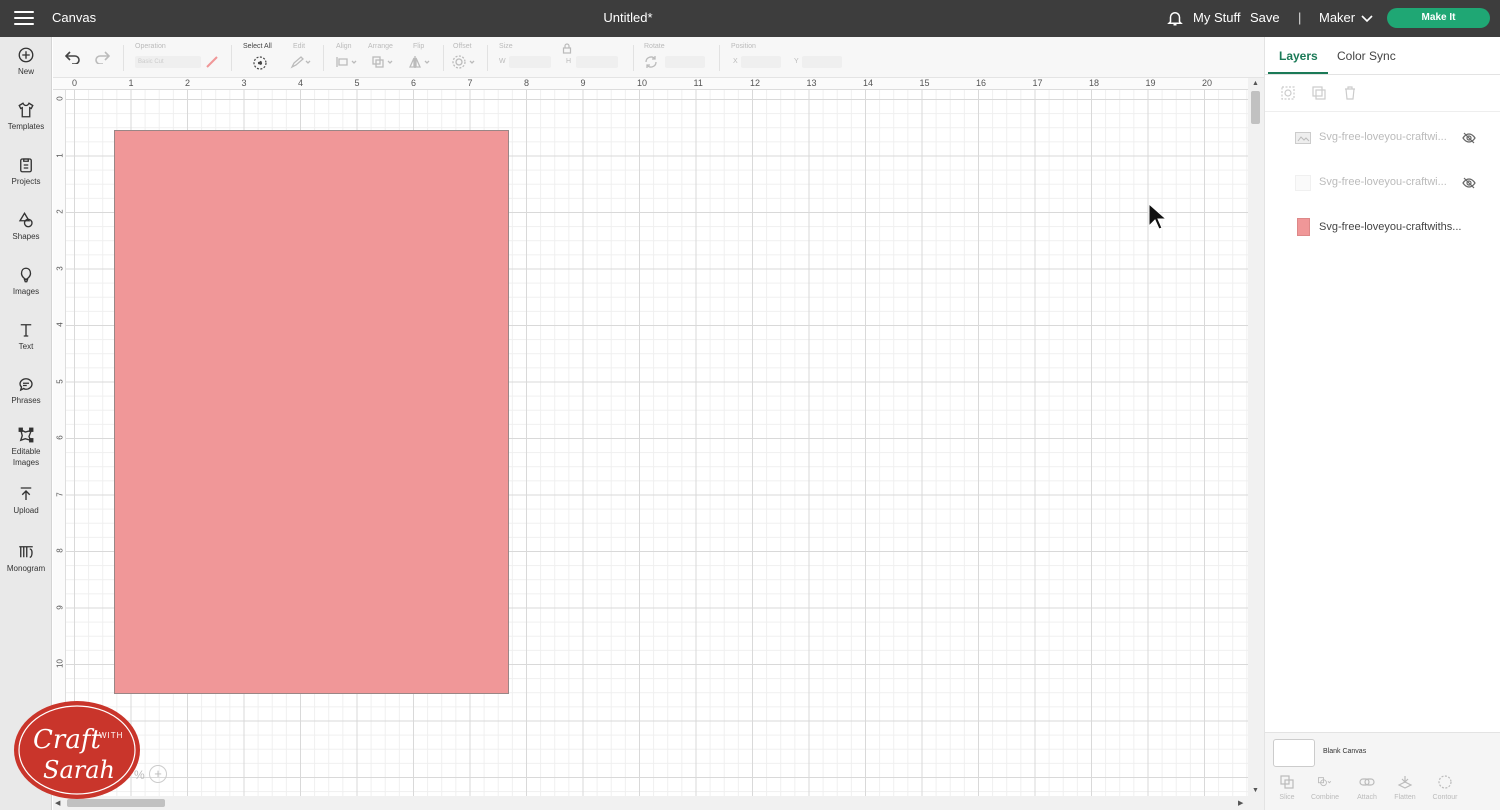  Describe the element at coordinates (26, 281) in the screenshot. I see `sidebar-item-images: Images` at that location.